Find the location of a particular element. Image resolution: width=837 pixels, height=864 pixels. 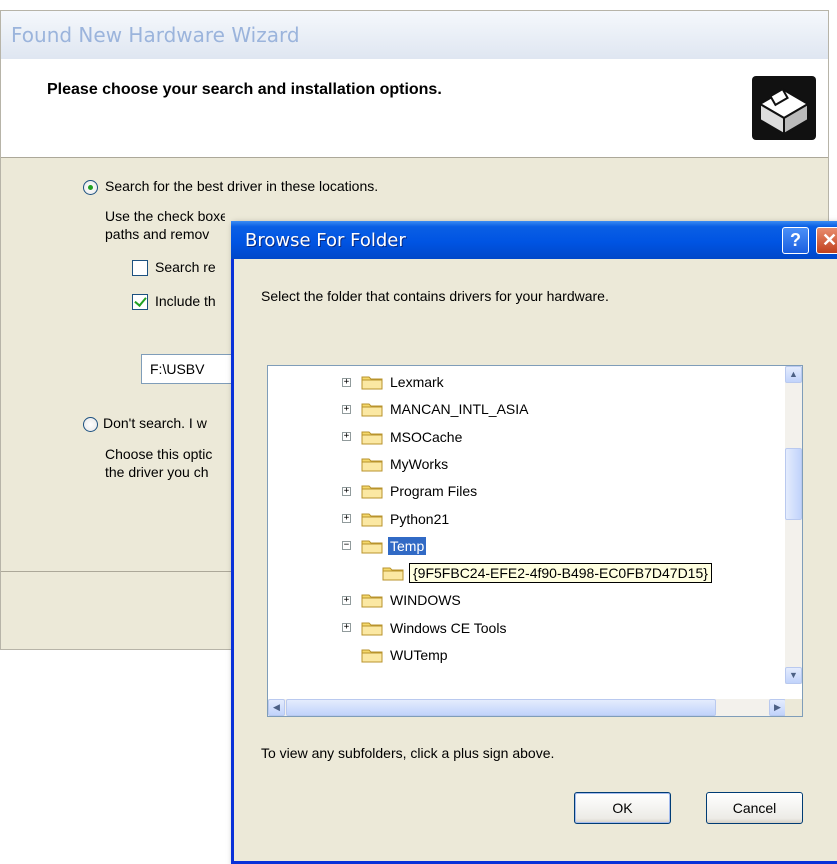

folder-tree-item: + MSOCache is located at coordinates (403, 437).